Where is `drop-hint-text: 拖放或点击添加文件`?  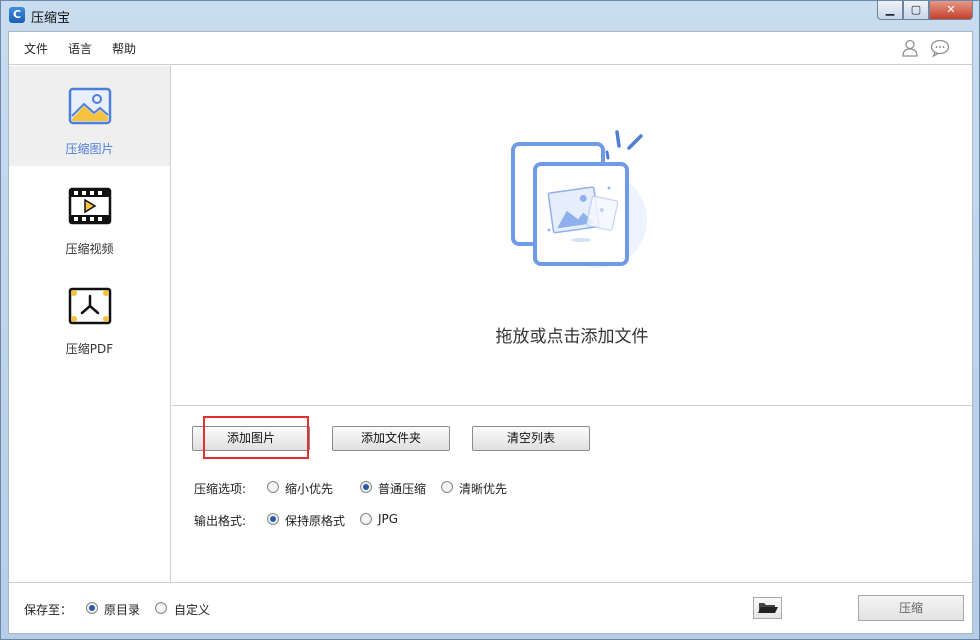 drop-hint-text: 拖放或点击添加文件 is located at coordinates (572, 337).